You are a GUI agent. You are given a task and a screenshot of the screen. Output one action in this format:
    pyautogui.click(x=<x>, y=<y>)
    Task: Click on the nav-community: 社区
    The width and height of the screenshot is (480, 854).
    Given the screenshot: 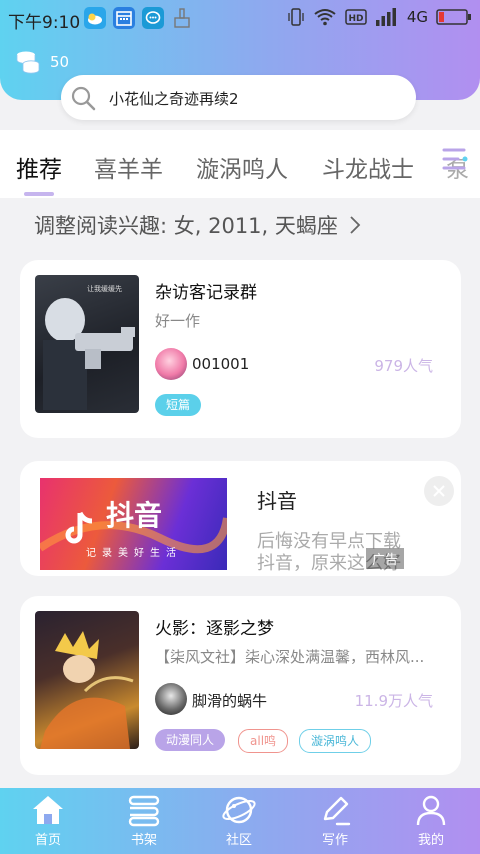 What is the action you would take?
    pyautogui.click(x=239, y=820)
    